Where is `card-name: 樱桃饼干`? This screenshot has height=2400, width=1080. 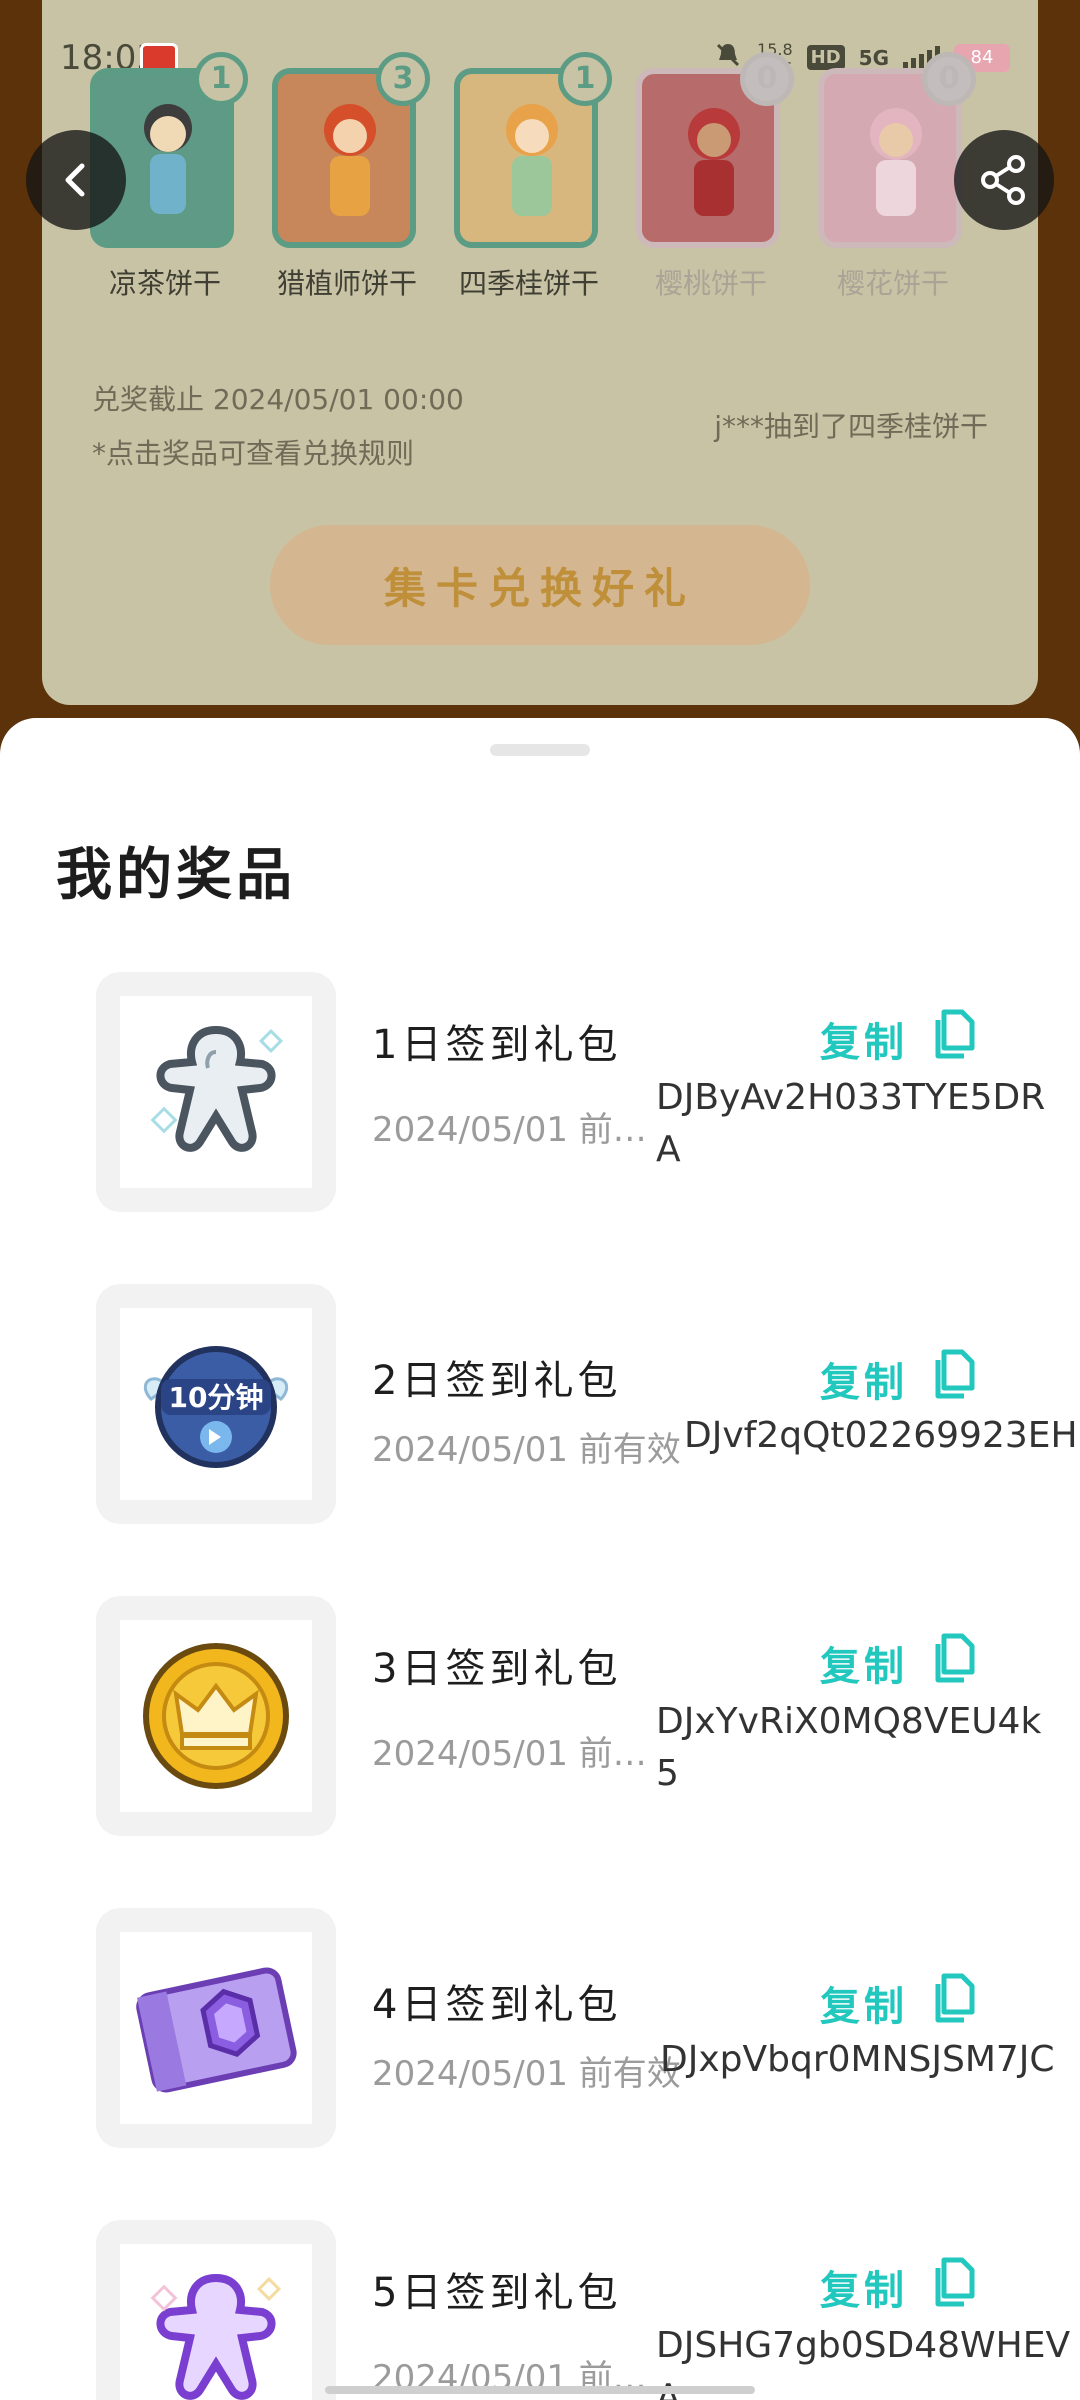 card-name: 樱桃饼干 is located at coordinates (710, 283).